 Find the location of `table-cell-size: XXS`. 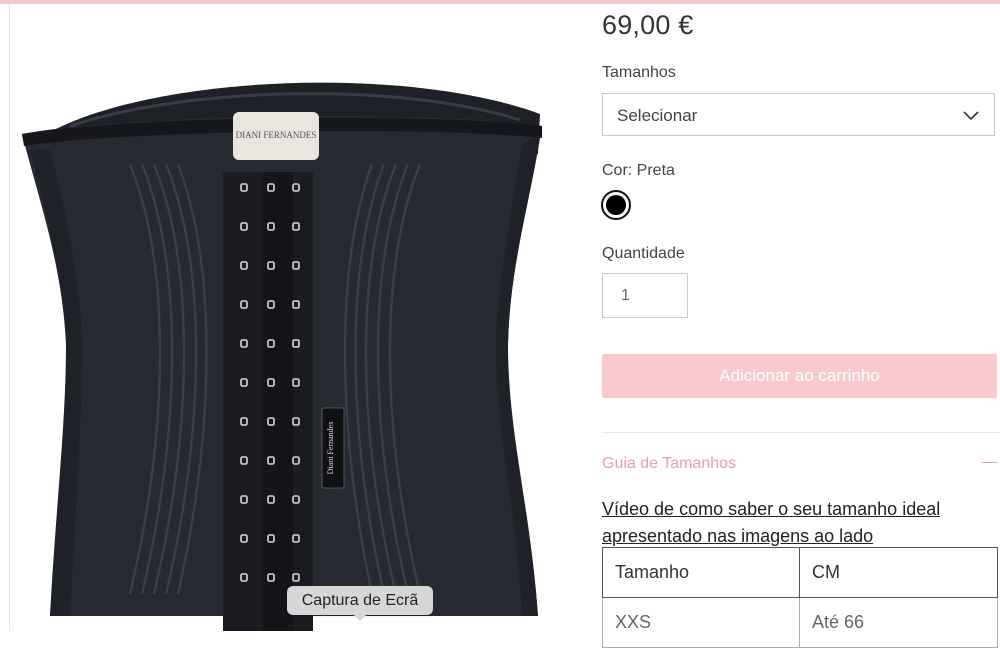

table-cell-size: XXS is located at coordinates (701, 622).